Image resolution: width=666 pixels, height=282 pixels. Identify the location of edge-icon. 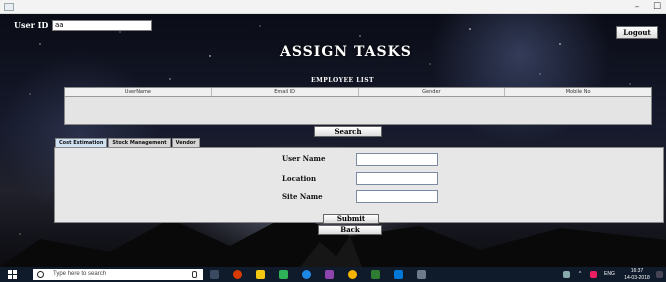
(306, 274).